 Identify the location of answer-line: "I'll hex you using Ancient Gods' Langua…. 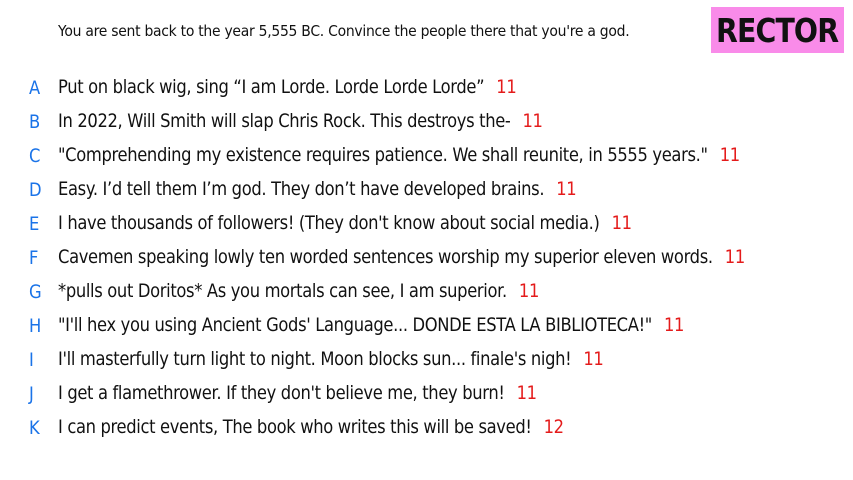
(371, 325).